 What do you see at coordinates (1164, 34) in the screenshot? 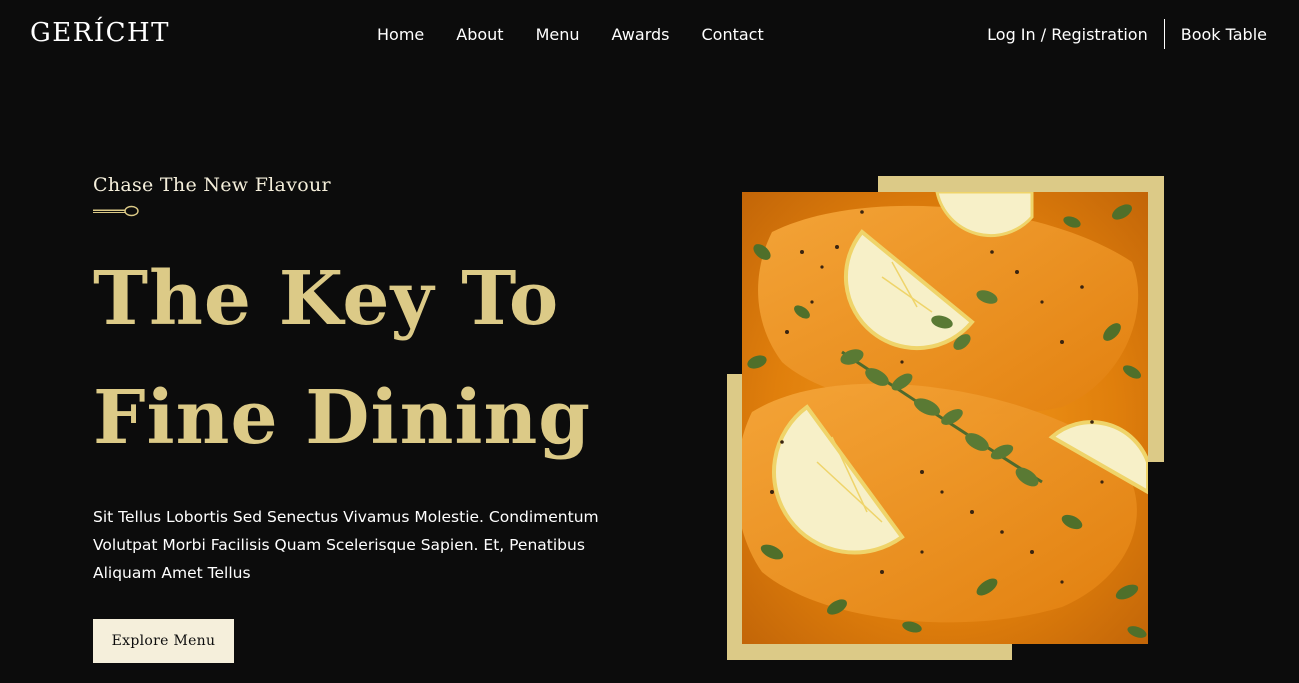
I see `nav-divider` at bounding box center [1164, 34].